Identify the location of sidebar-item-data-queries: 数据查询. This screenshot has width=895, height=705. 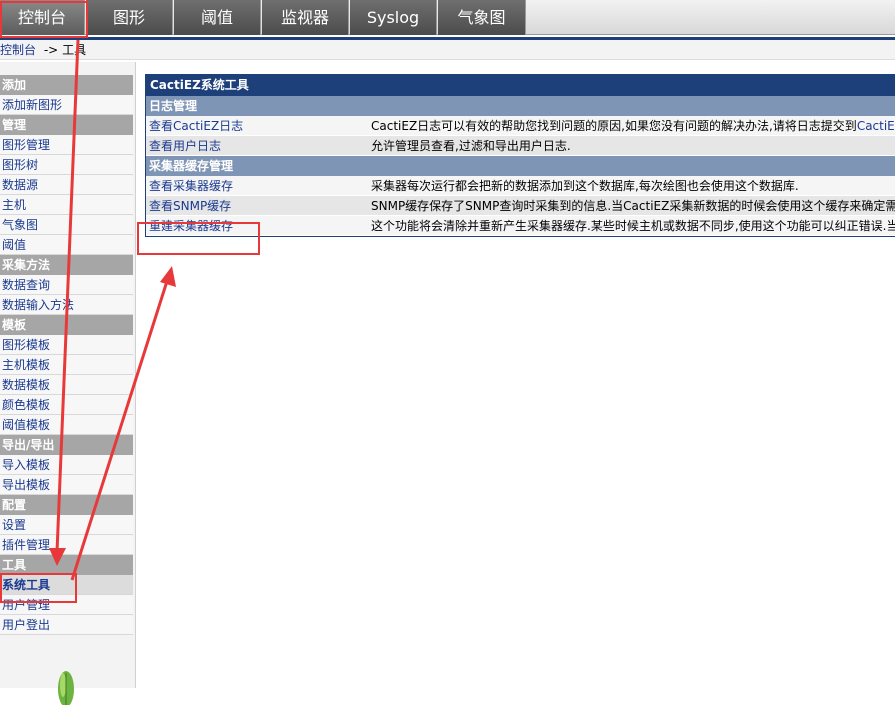
(66, 285).